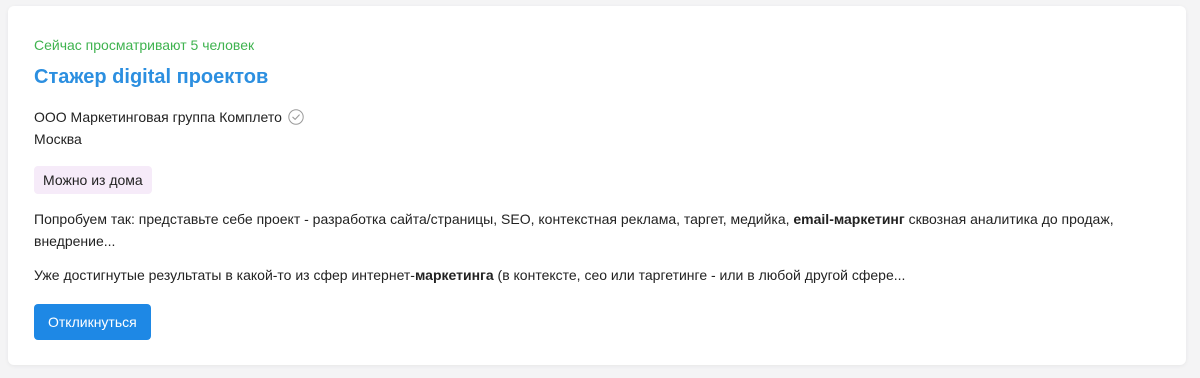 The width and height of the screenshot is (1200, 378). I want to click on check-circle-icon, so click(296, 117).